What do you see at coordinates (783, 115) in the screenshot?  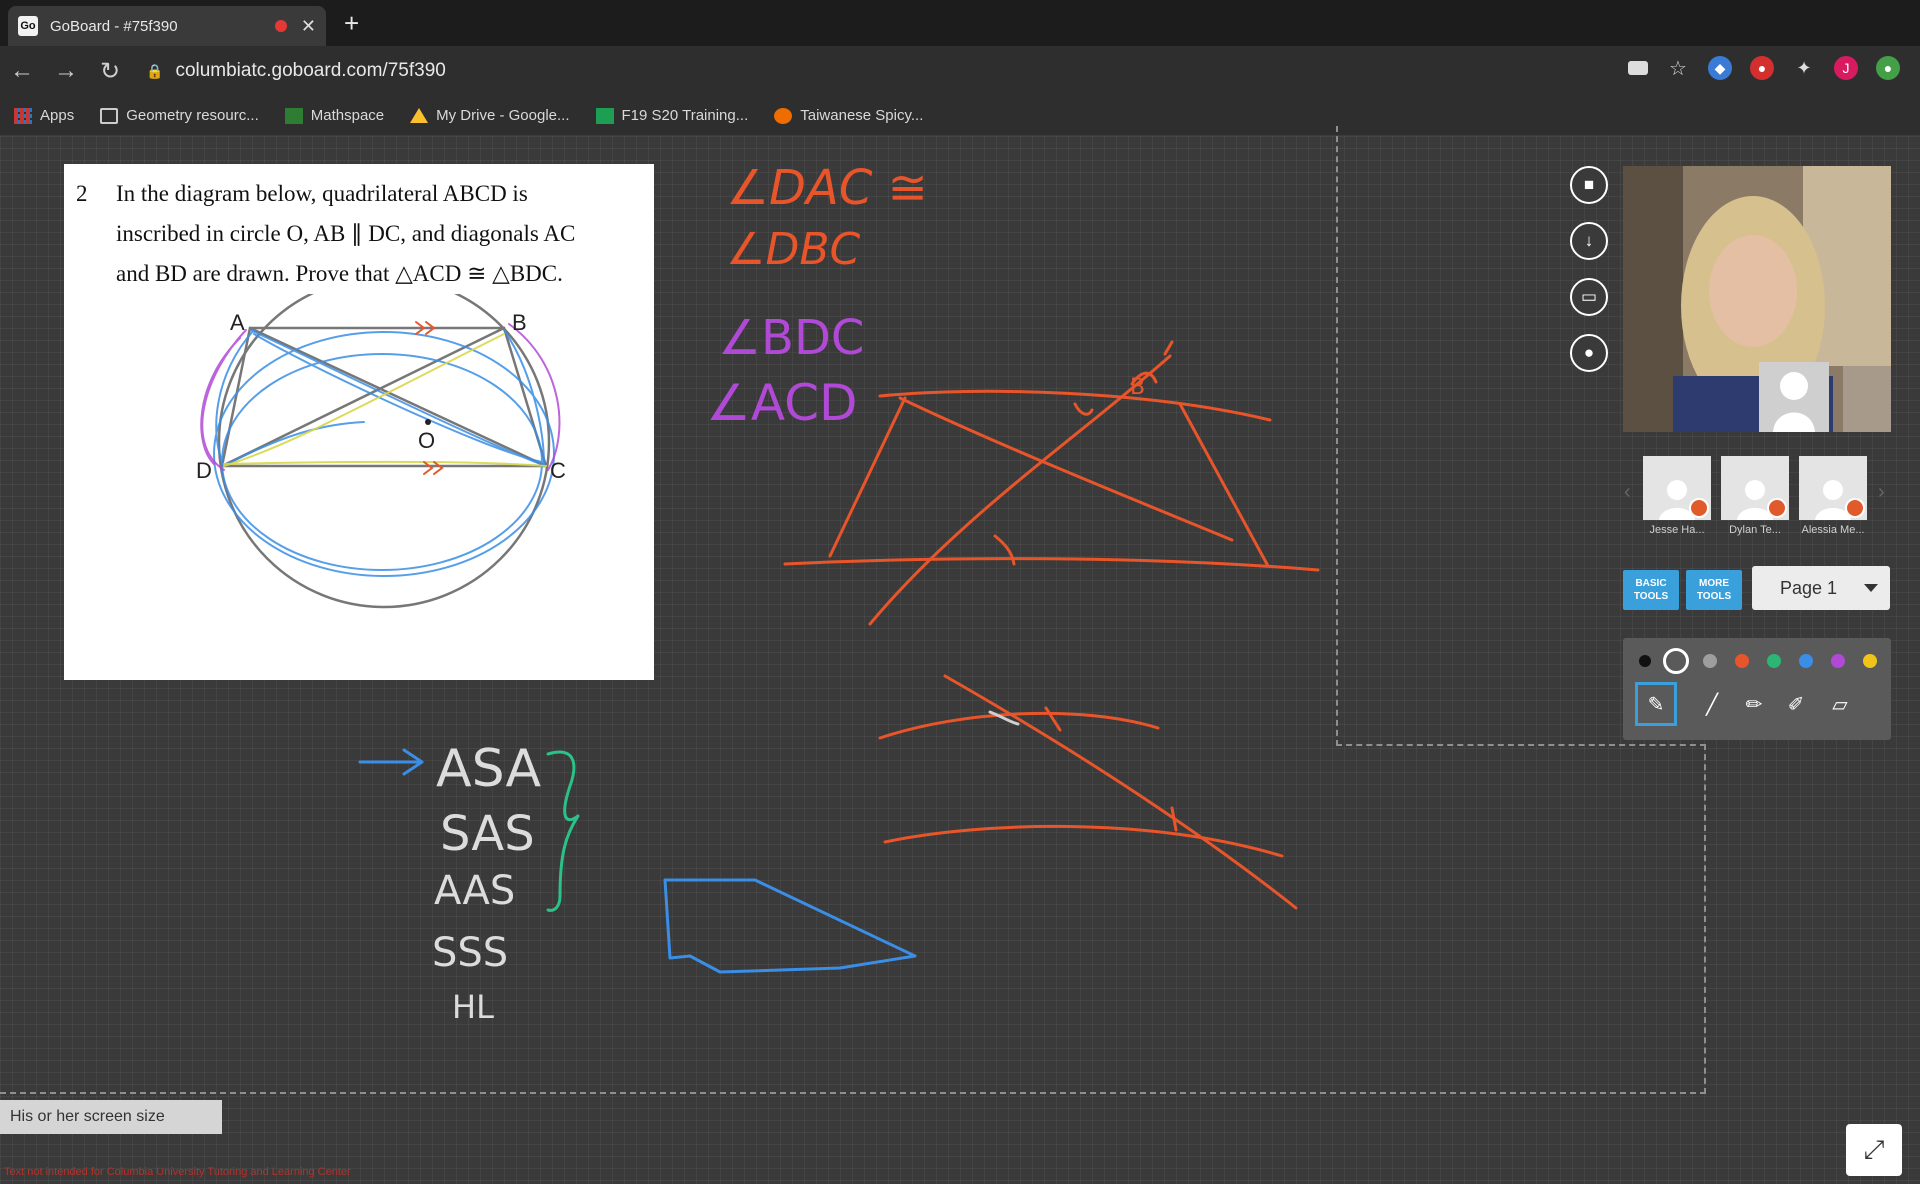 I see `food-icon` at bounding box center [783, 115].